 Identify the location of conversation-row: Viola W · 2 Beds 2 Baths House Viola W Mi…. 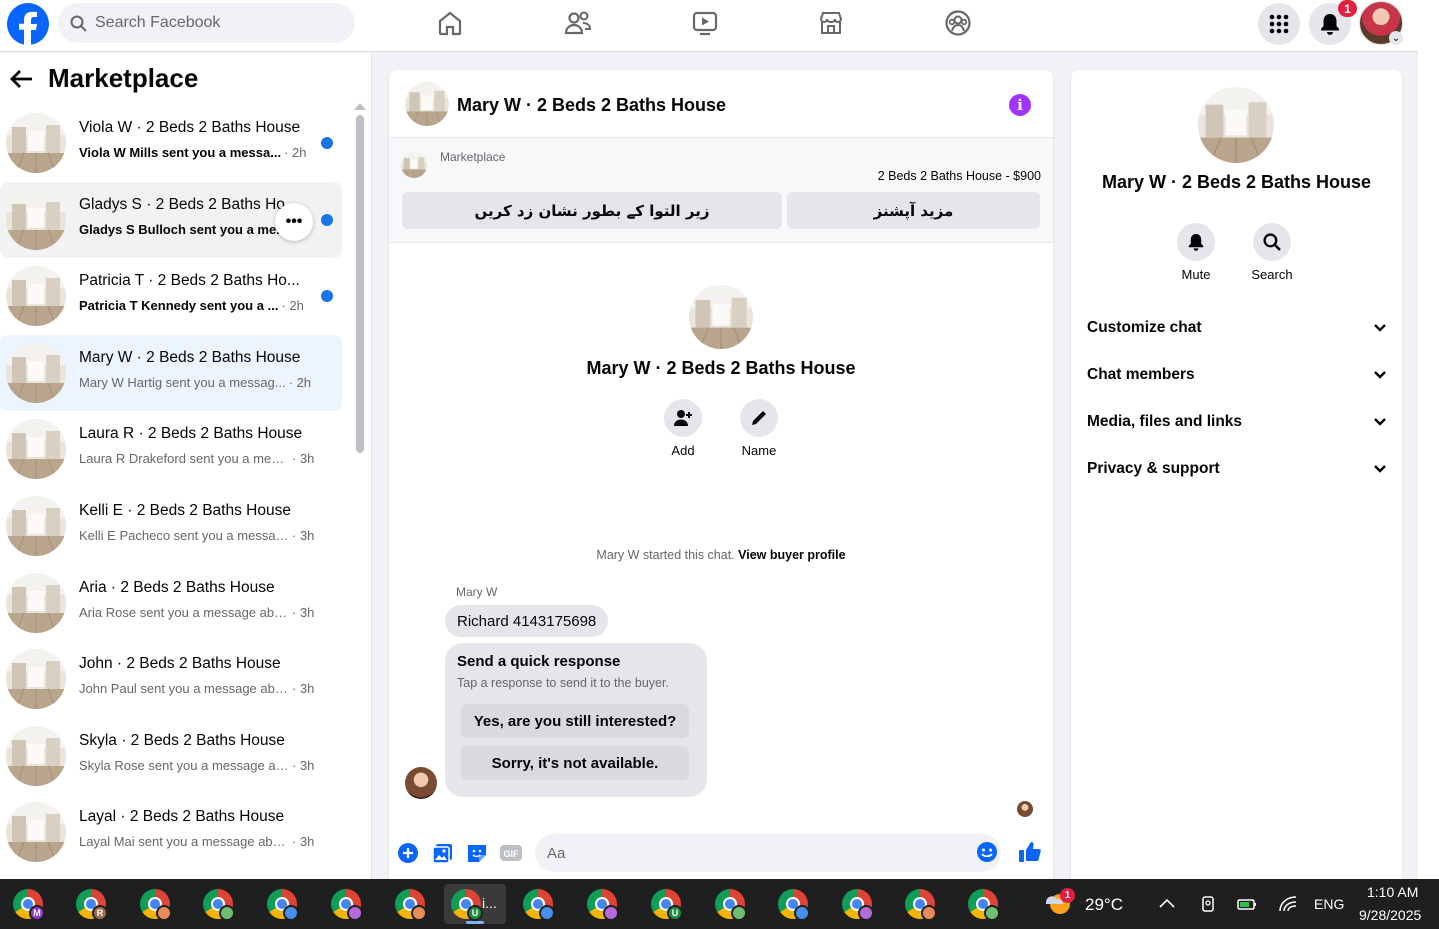
(171, 143).